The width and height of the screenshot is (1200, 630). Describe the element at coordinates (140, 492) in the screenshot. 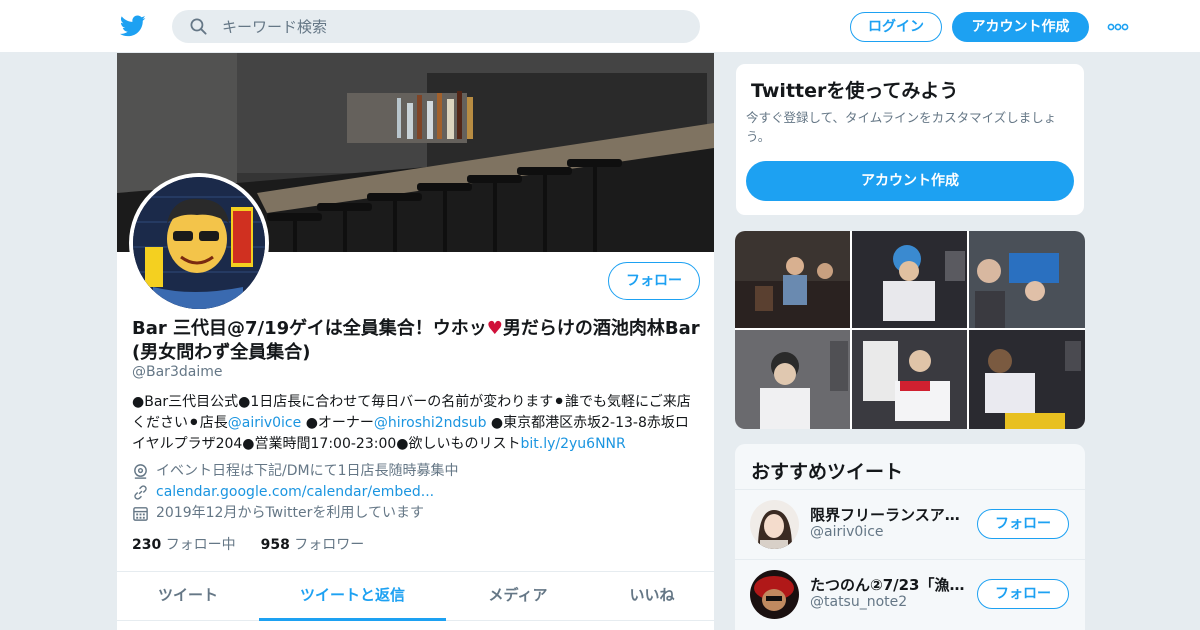

I see `link-icon` at that location.